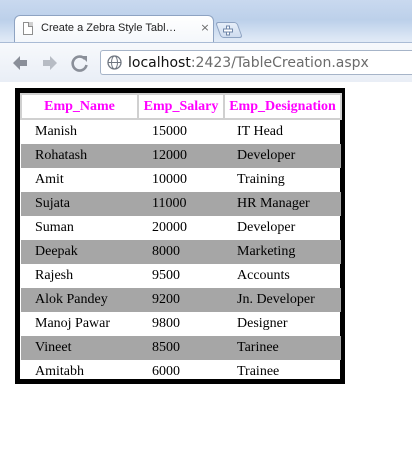 The height and width of the screenshot is (472, 412). What do you see at coordinates (261, 179) in the screenshot?
I see `cell-designation: Training` at bounding box center [261, 179].